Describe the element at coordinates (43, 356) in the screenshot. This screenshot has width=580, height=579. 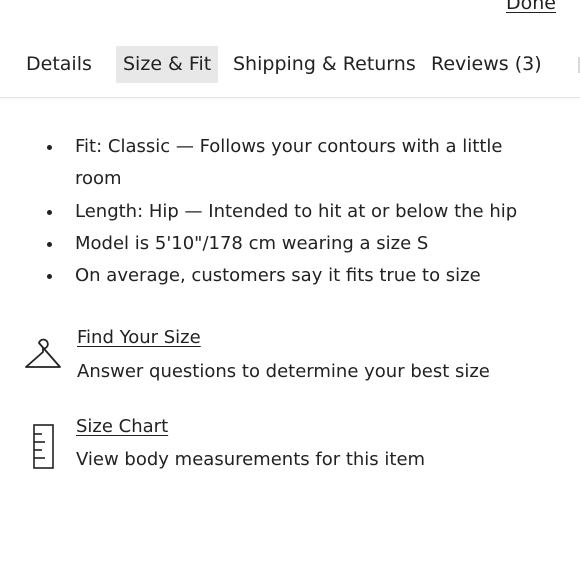
I see `hanger-icon` at that location.